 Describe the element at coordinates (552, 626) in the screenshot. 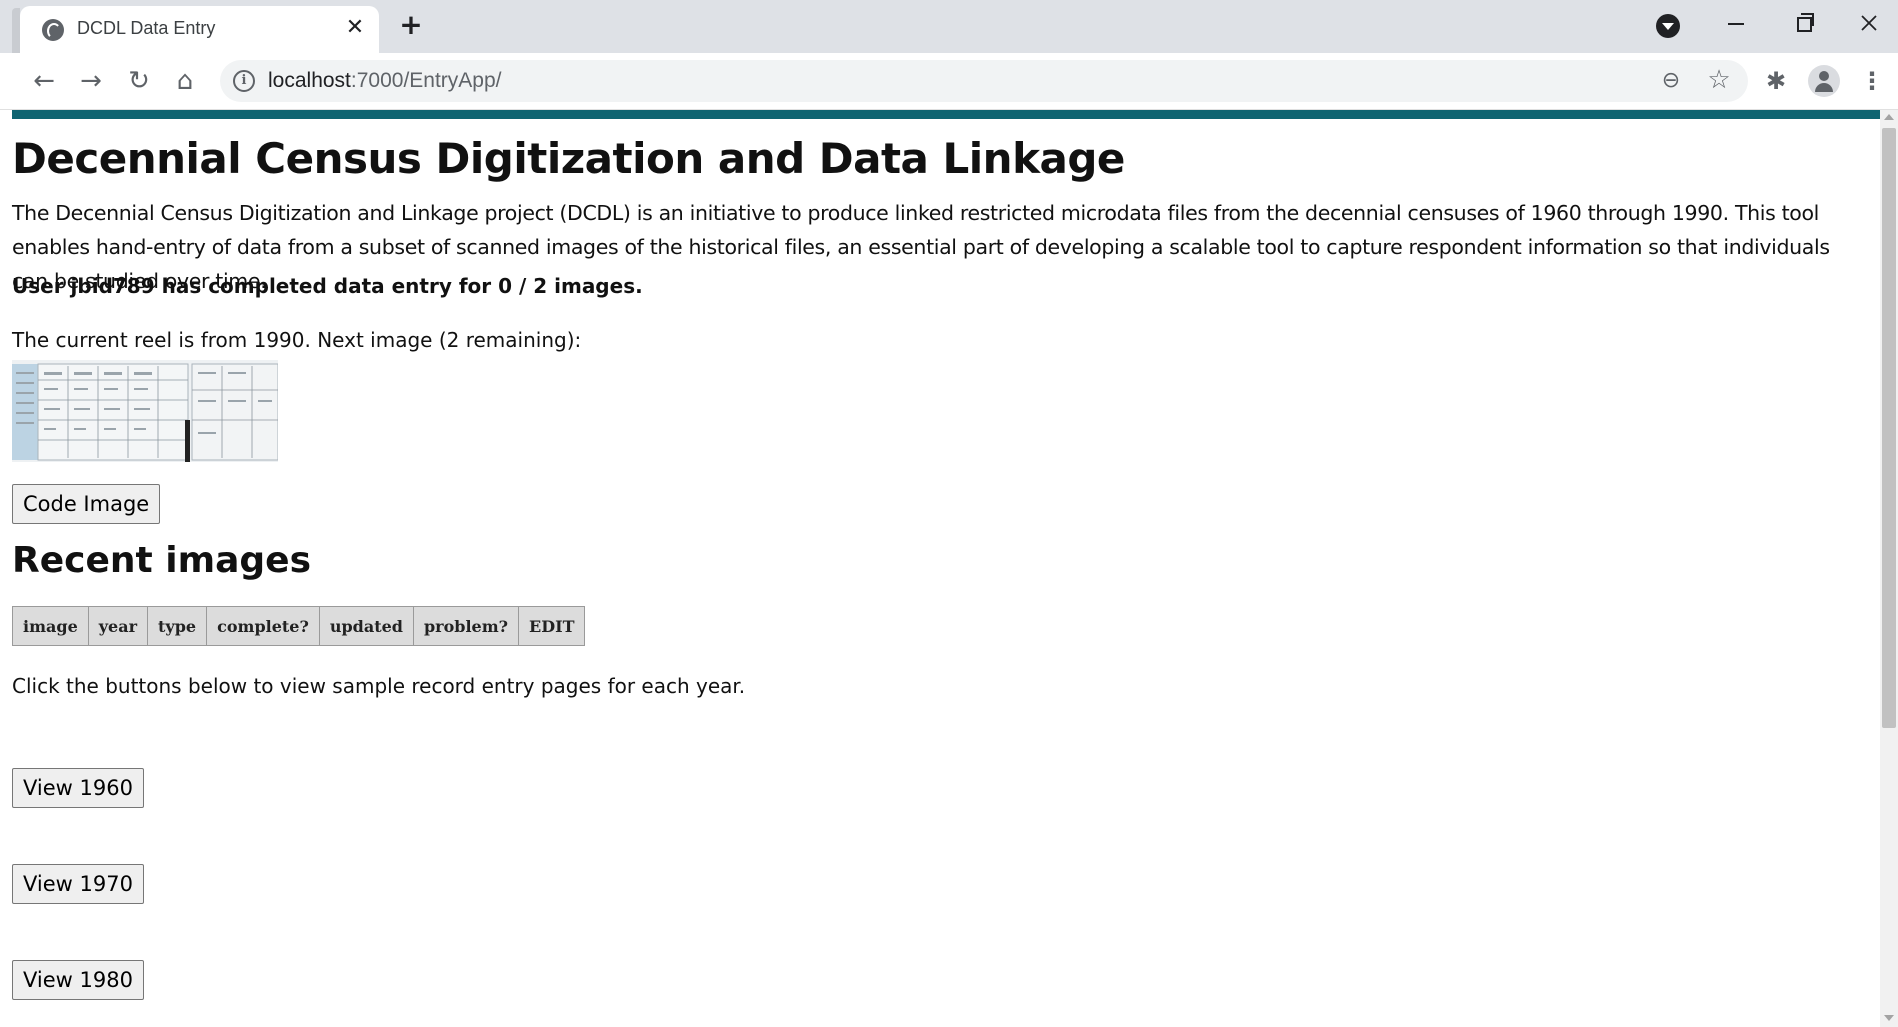

I see `column-header-edit: EDIT` at that location.